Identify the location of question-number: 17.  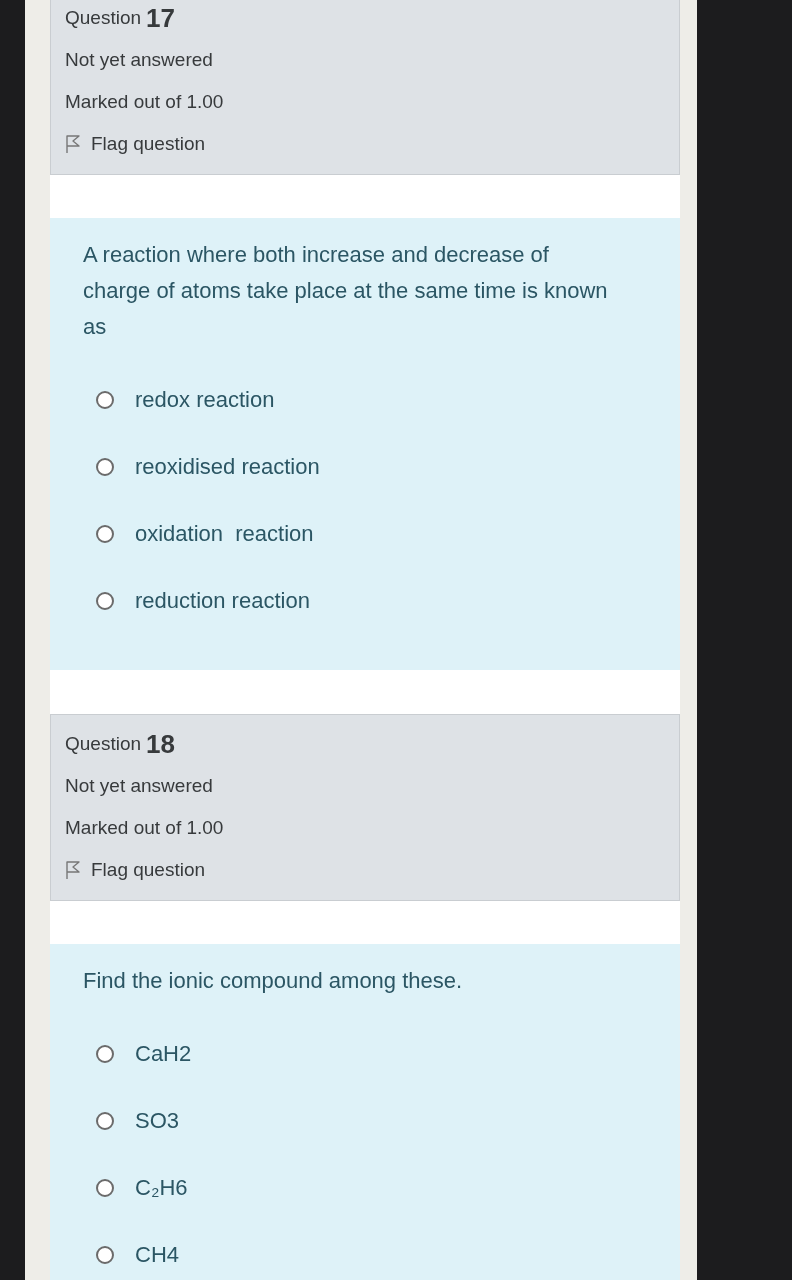
(160, 18).